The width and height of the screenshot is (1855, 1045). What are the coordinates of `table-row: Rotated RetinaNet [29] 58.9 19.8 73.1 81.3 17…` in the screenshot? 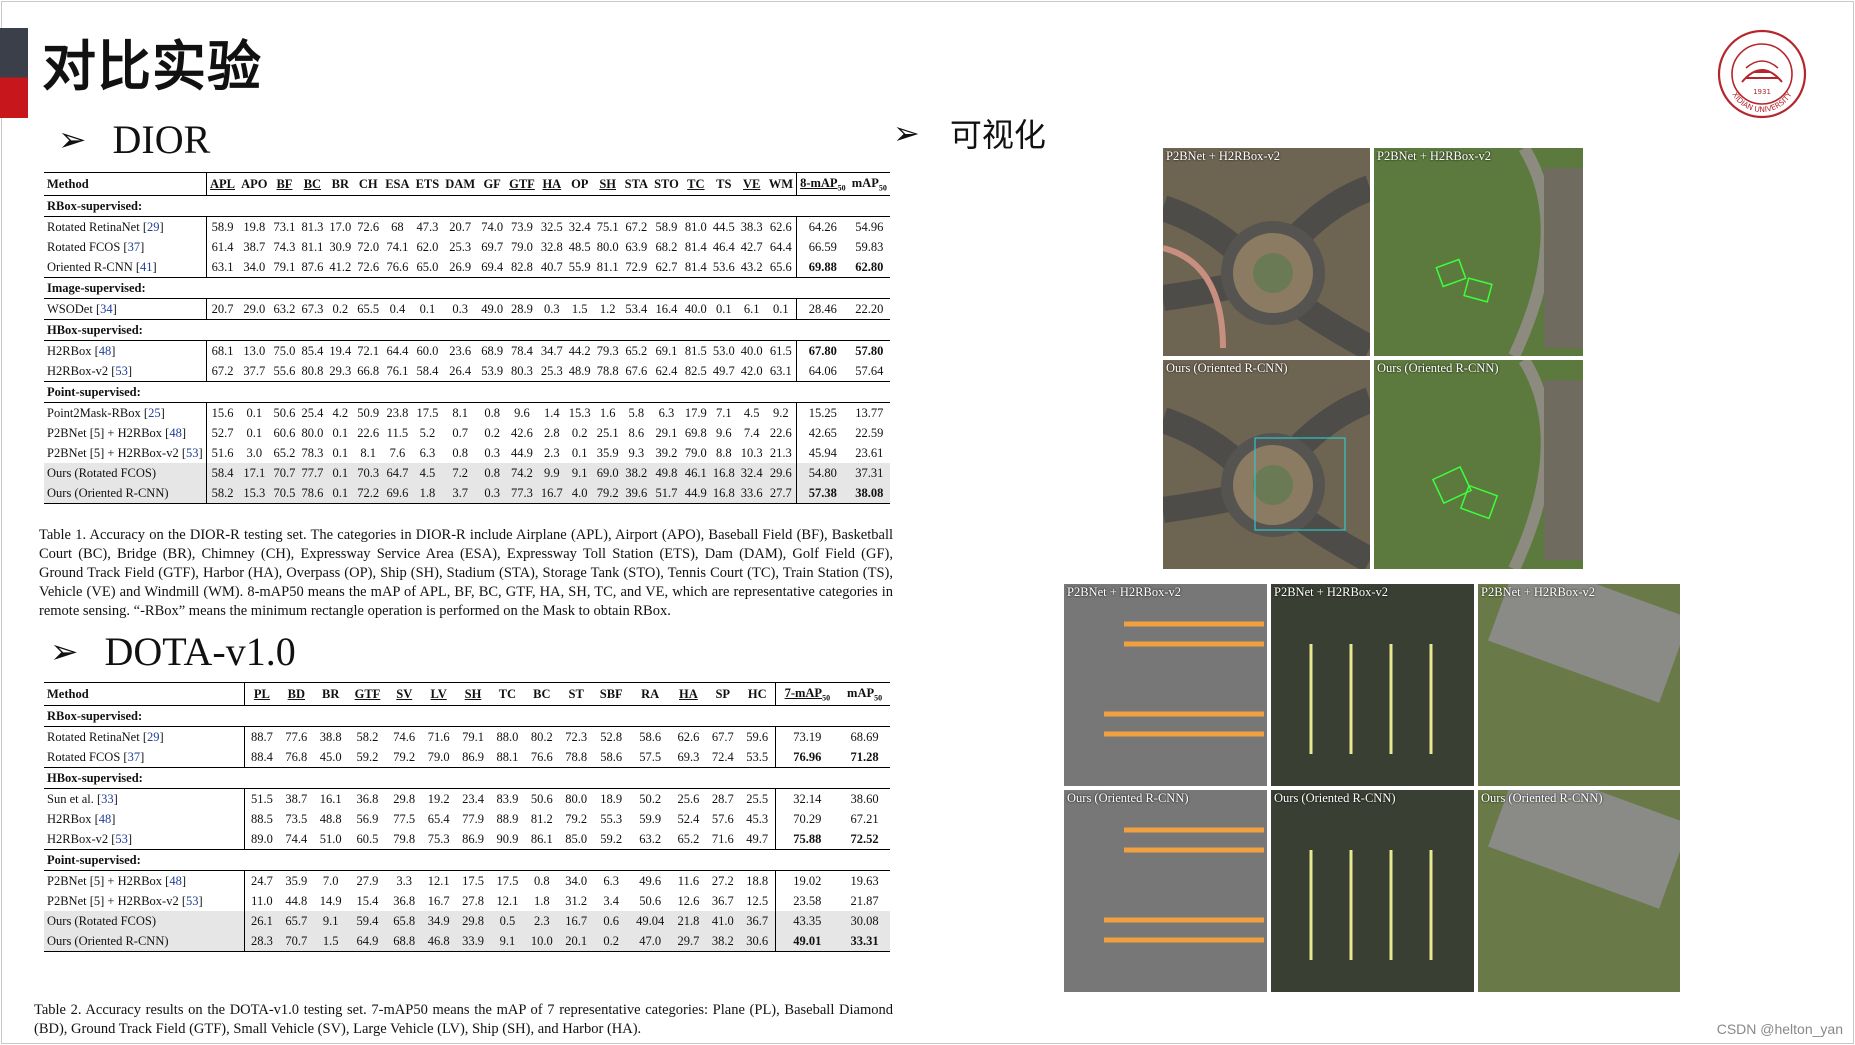 It's located at (467, 226).